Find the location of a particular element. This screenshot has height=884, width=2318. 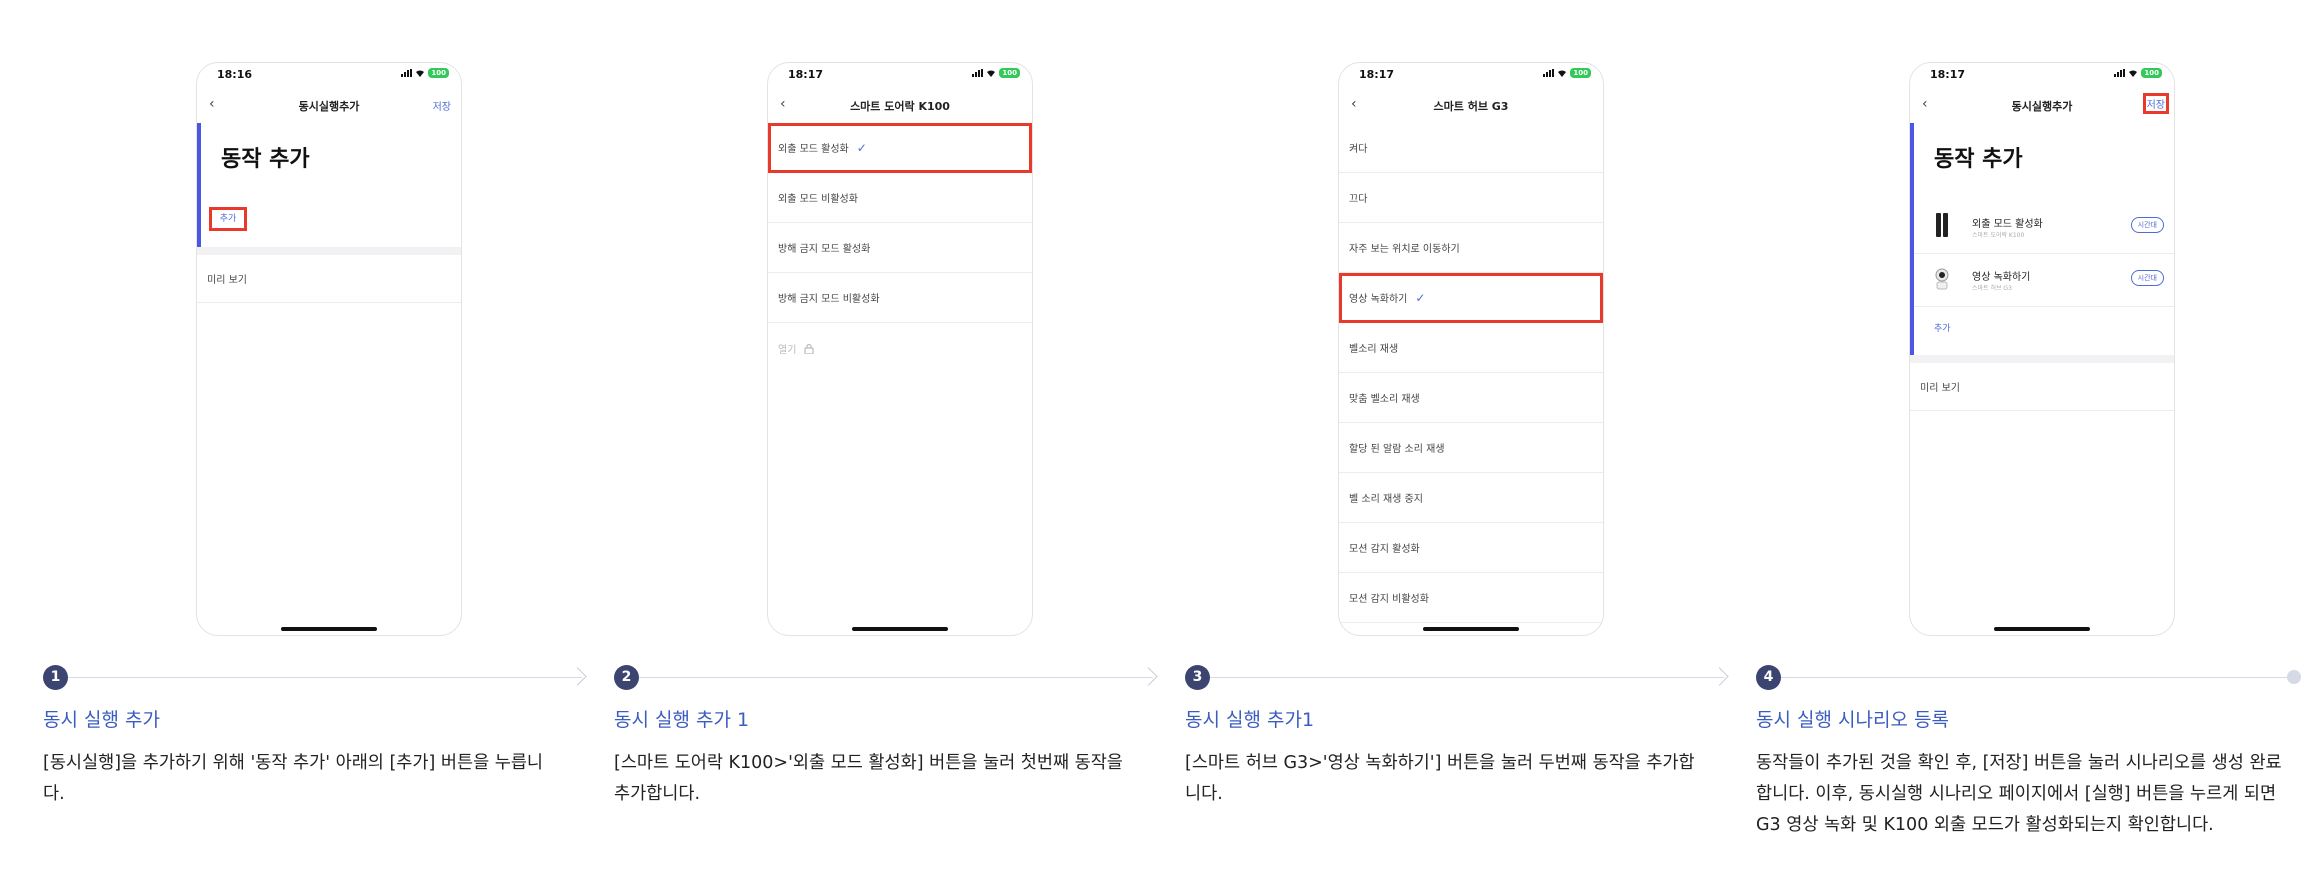

step-number-4: 4 is located at coordinates (1768, 677).